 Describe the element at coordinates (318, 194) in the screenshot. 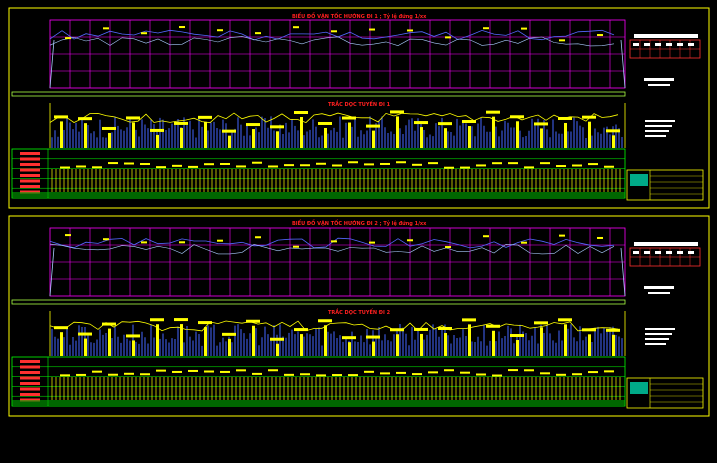

I see `table-footer-band` at that location.